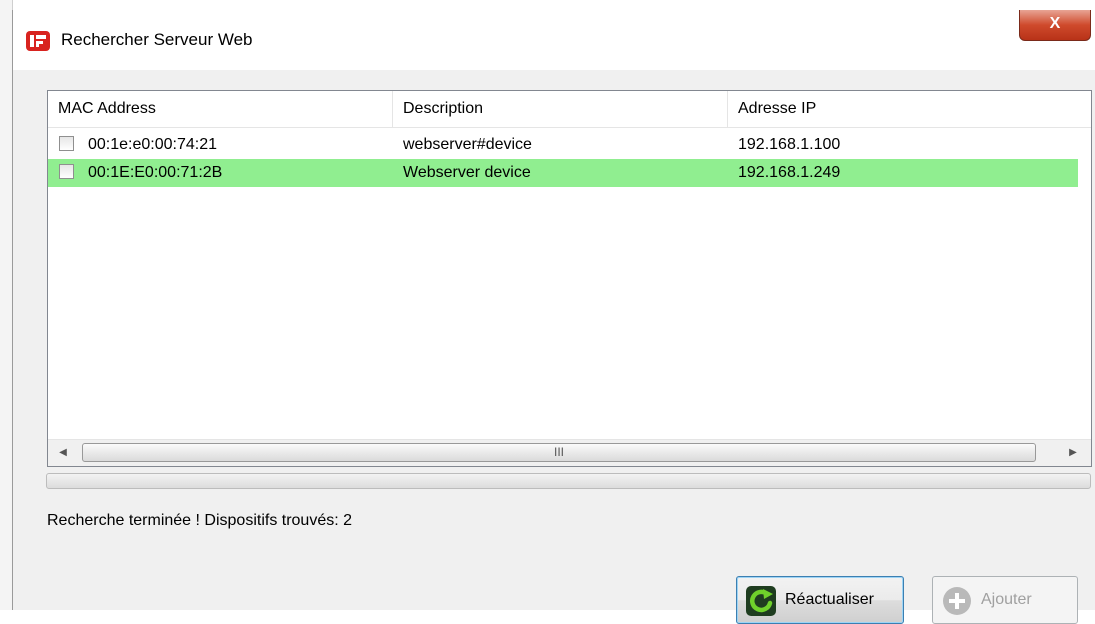 This screenshot has height=624, width=1095. I want to click on horizontal-scrollbar: ◀ III ▶, so click(569, 452).